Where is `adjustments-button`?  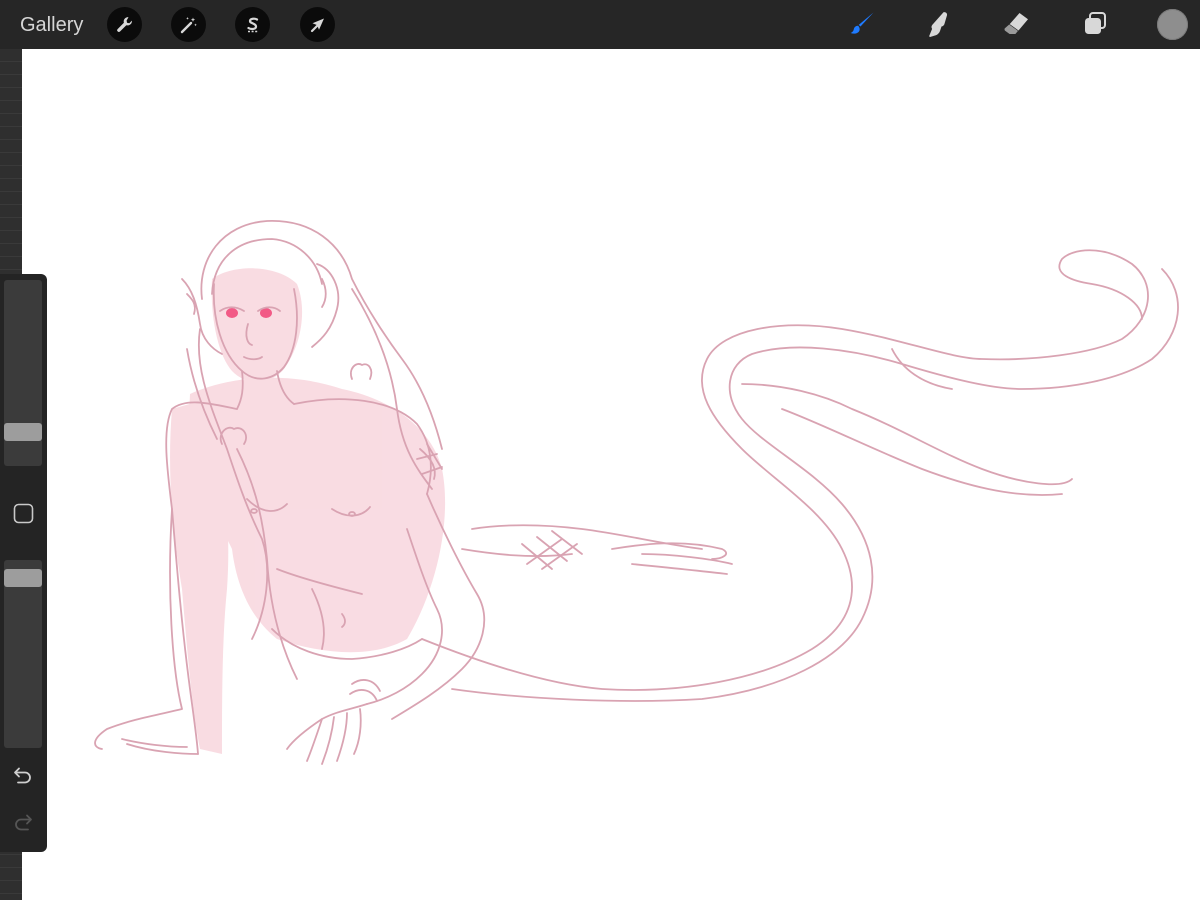
adjustments-button is located at coordinates (188, 24).